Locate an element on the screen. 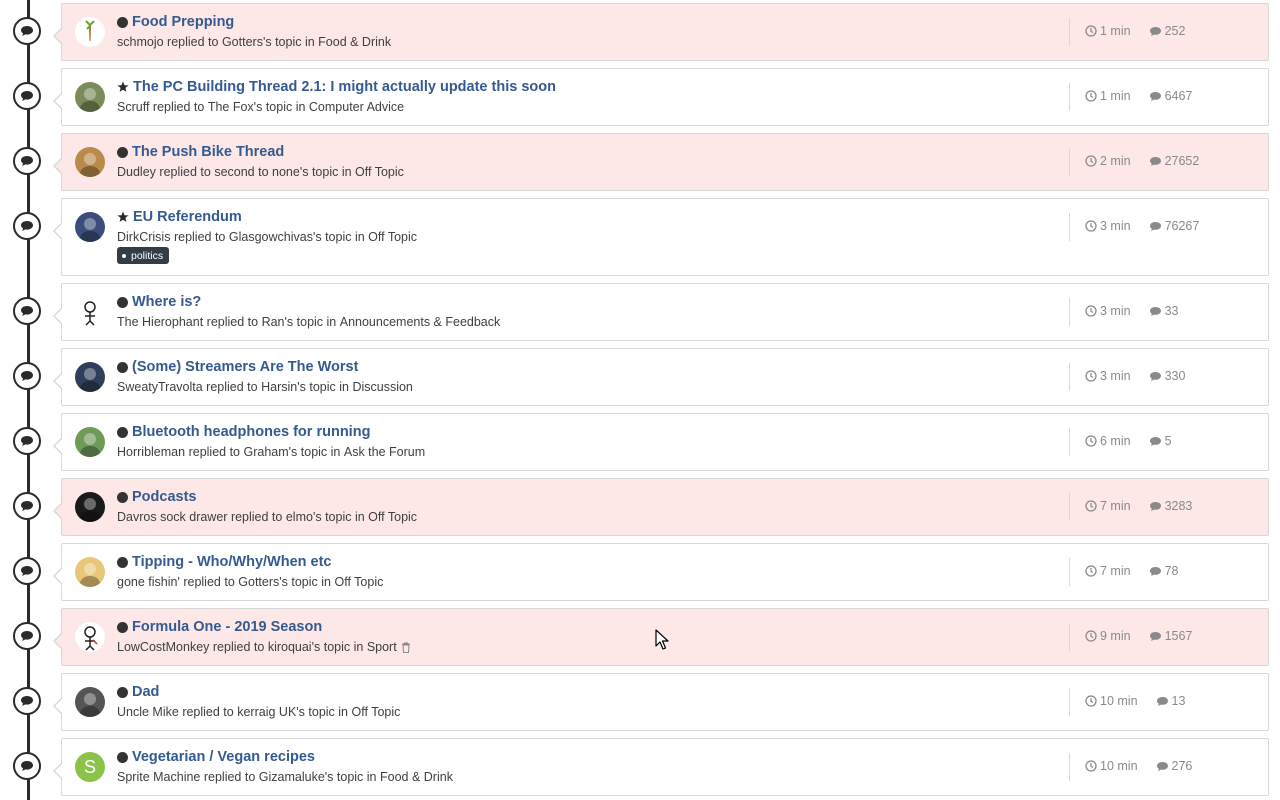  forum-link: Ask the Forum is located at coordinates (384, 452).